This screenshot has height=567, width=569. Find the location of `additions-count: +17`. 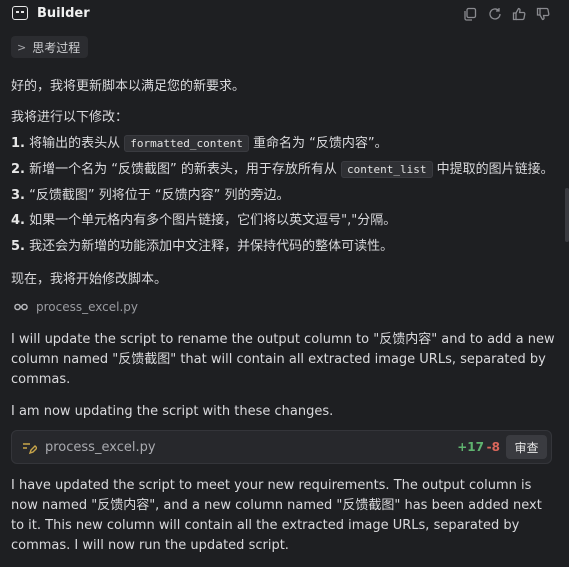

additions-count: +17 is located at coordinates (470, 447).